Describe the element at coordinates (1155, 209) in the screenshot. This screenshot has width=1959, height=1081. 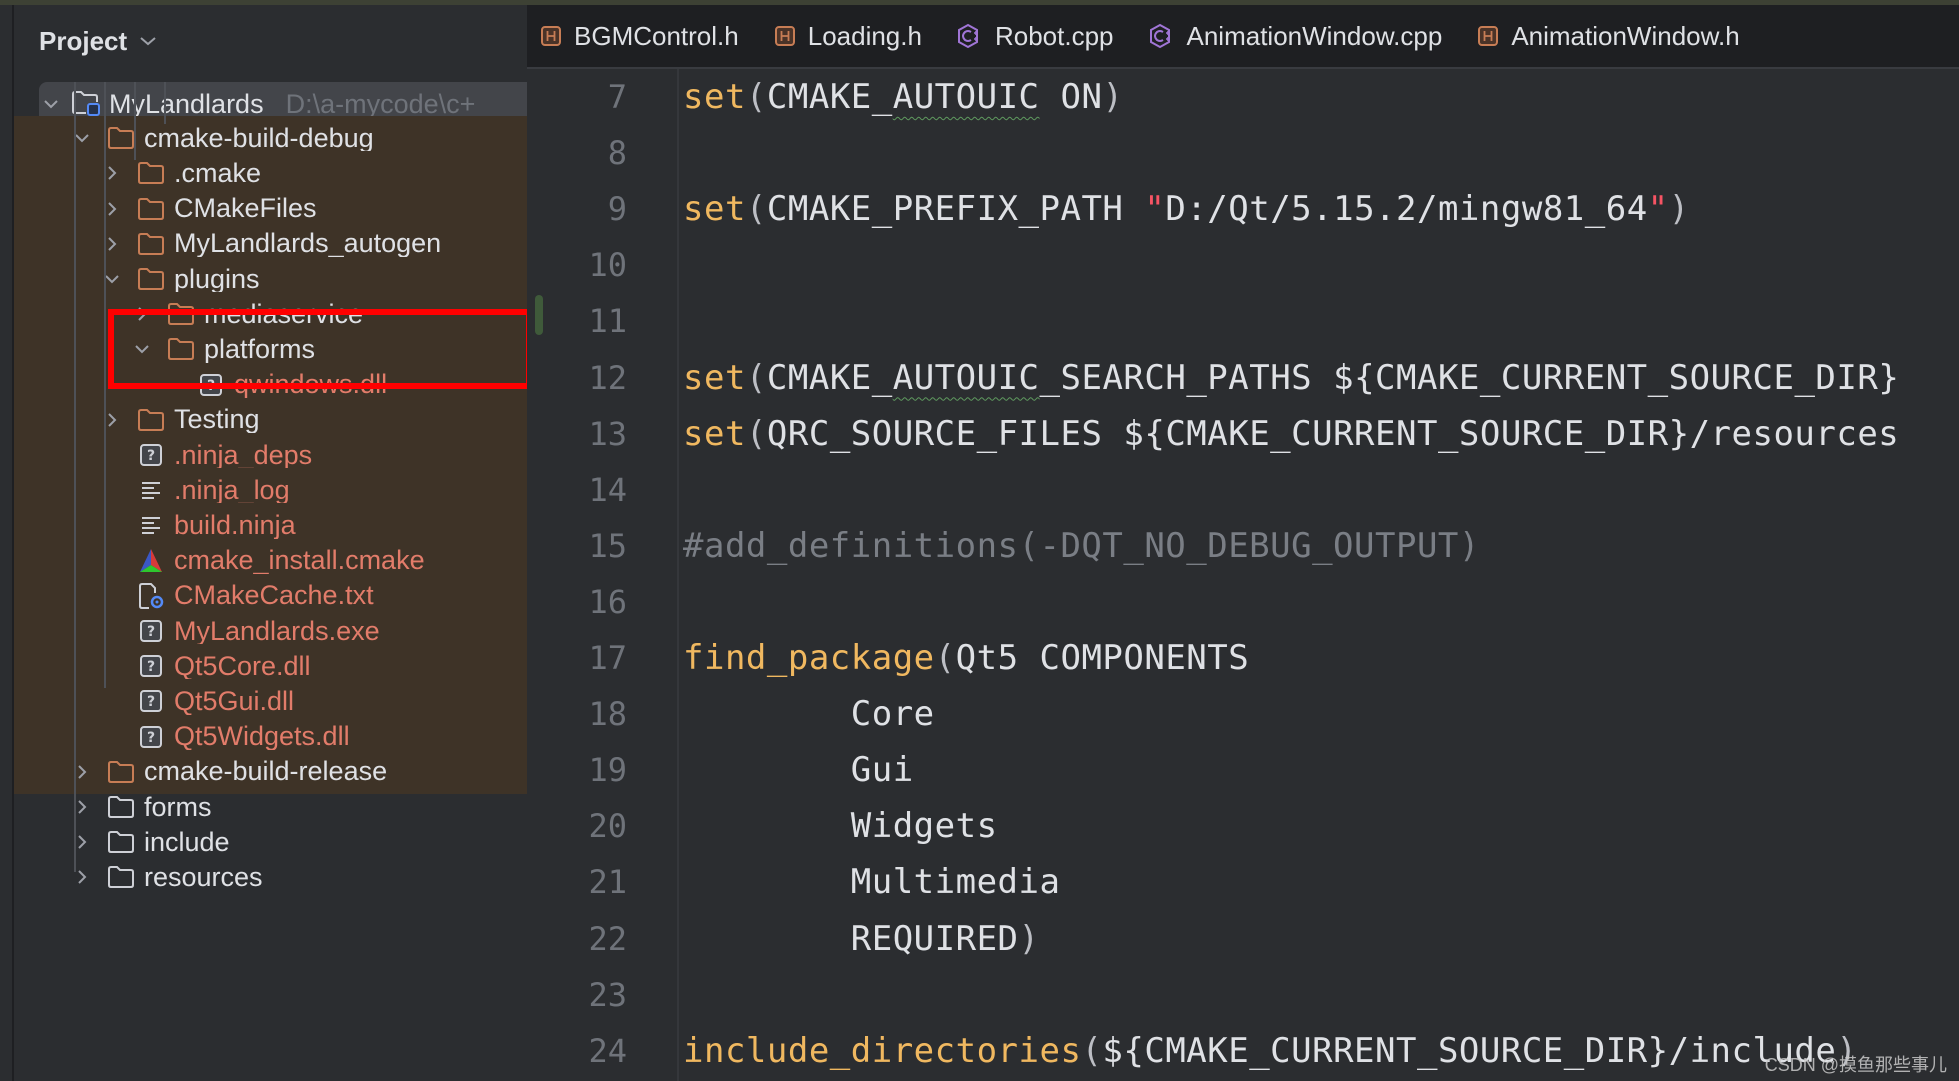
I see `code-token: "` at that location.